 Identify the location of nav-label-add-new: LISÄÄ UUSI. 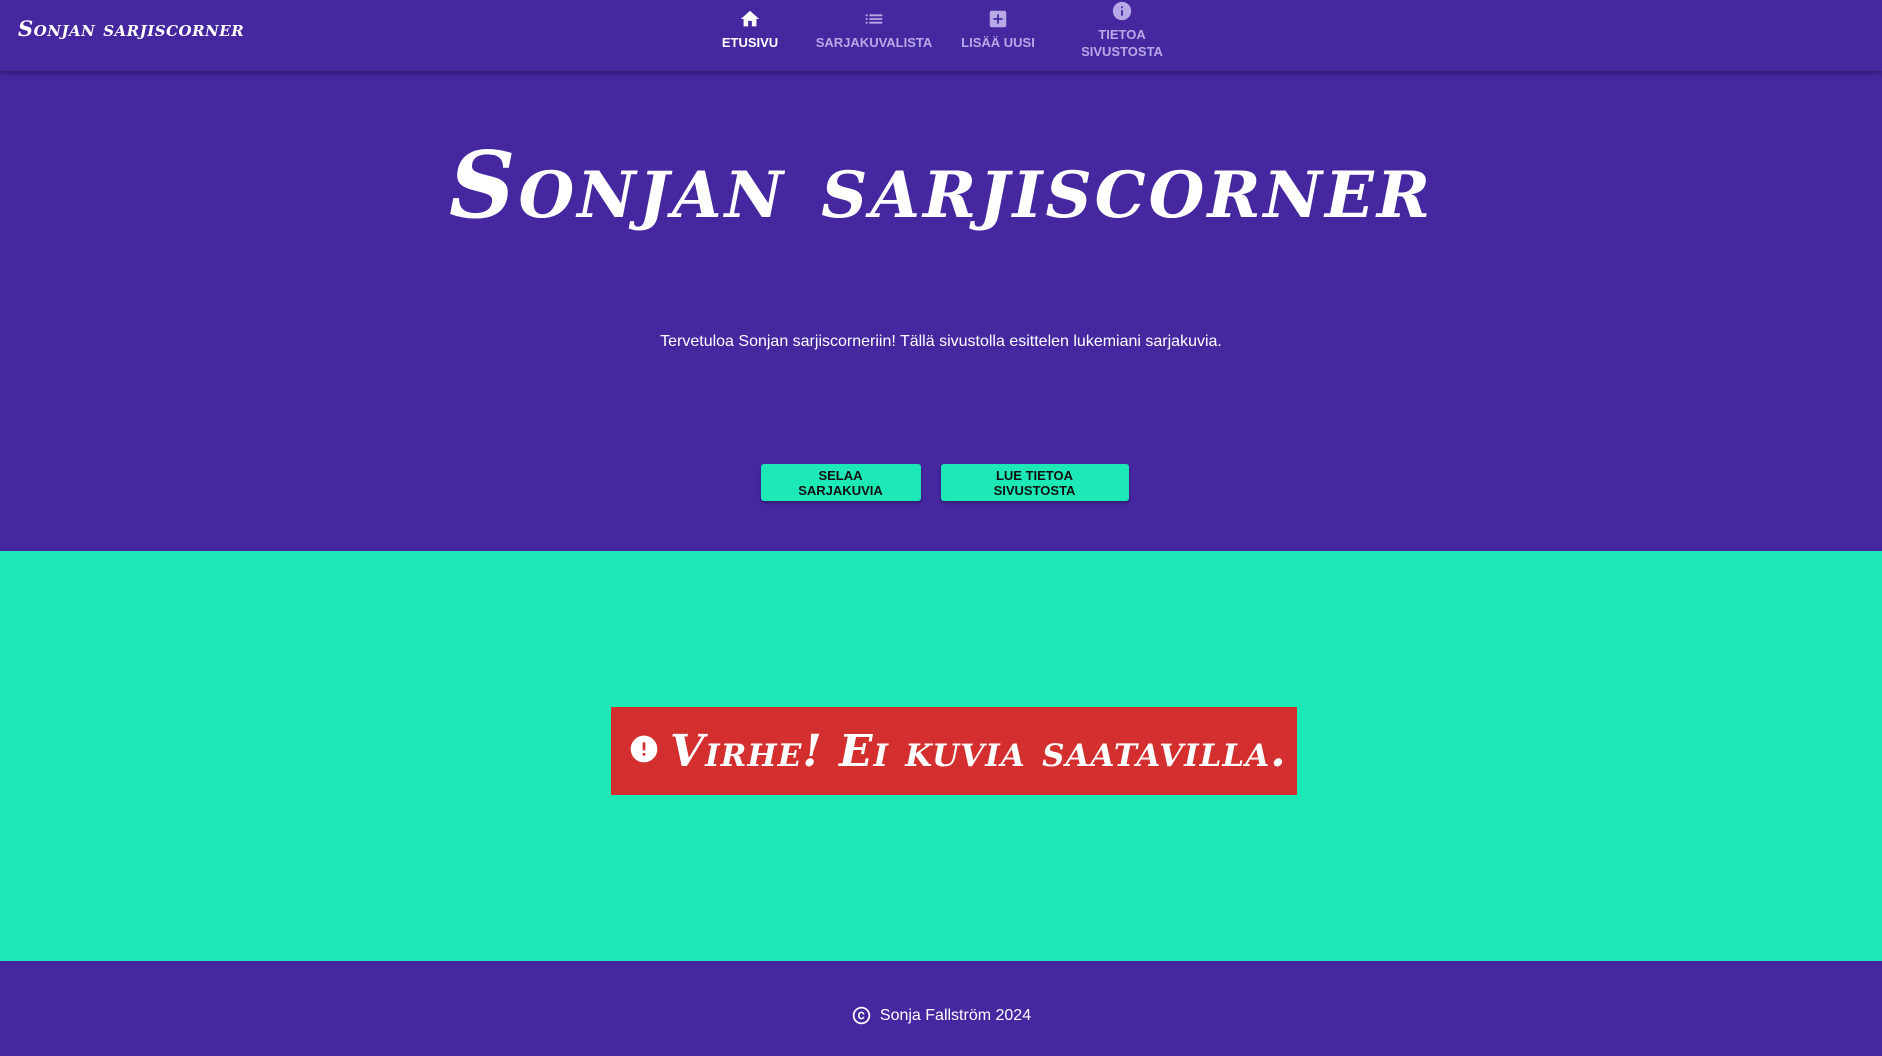
(998, 42).